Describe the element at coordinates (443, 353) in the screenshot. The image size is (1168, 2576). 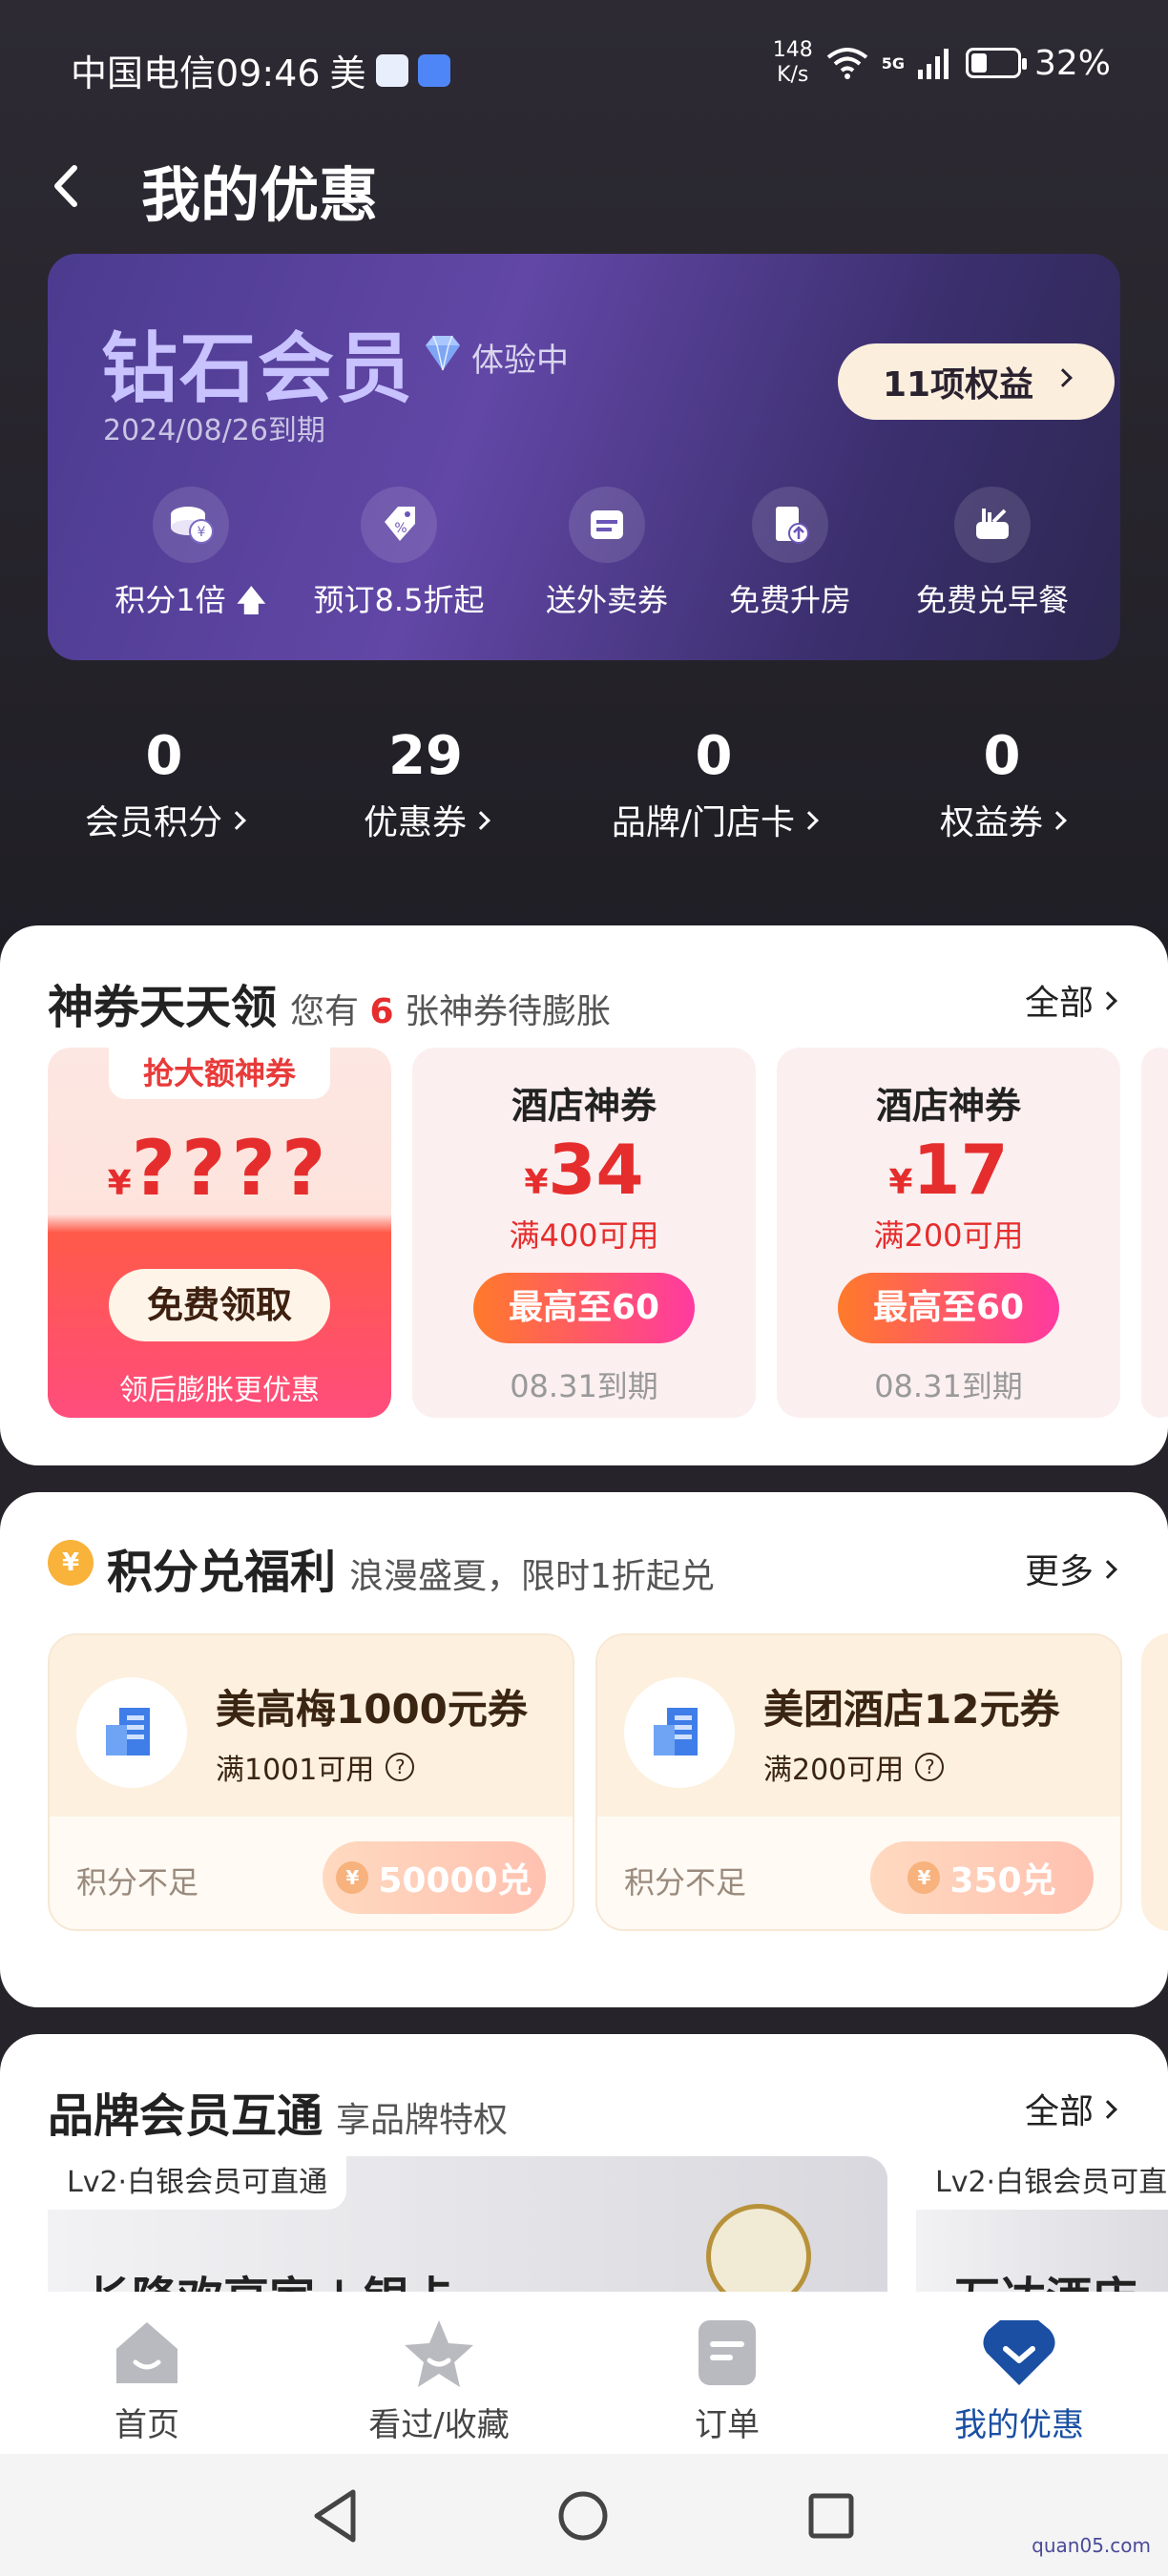
I see `diamond-icon` at that location.